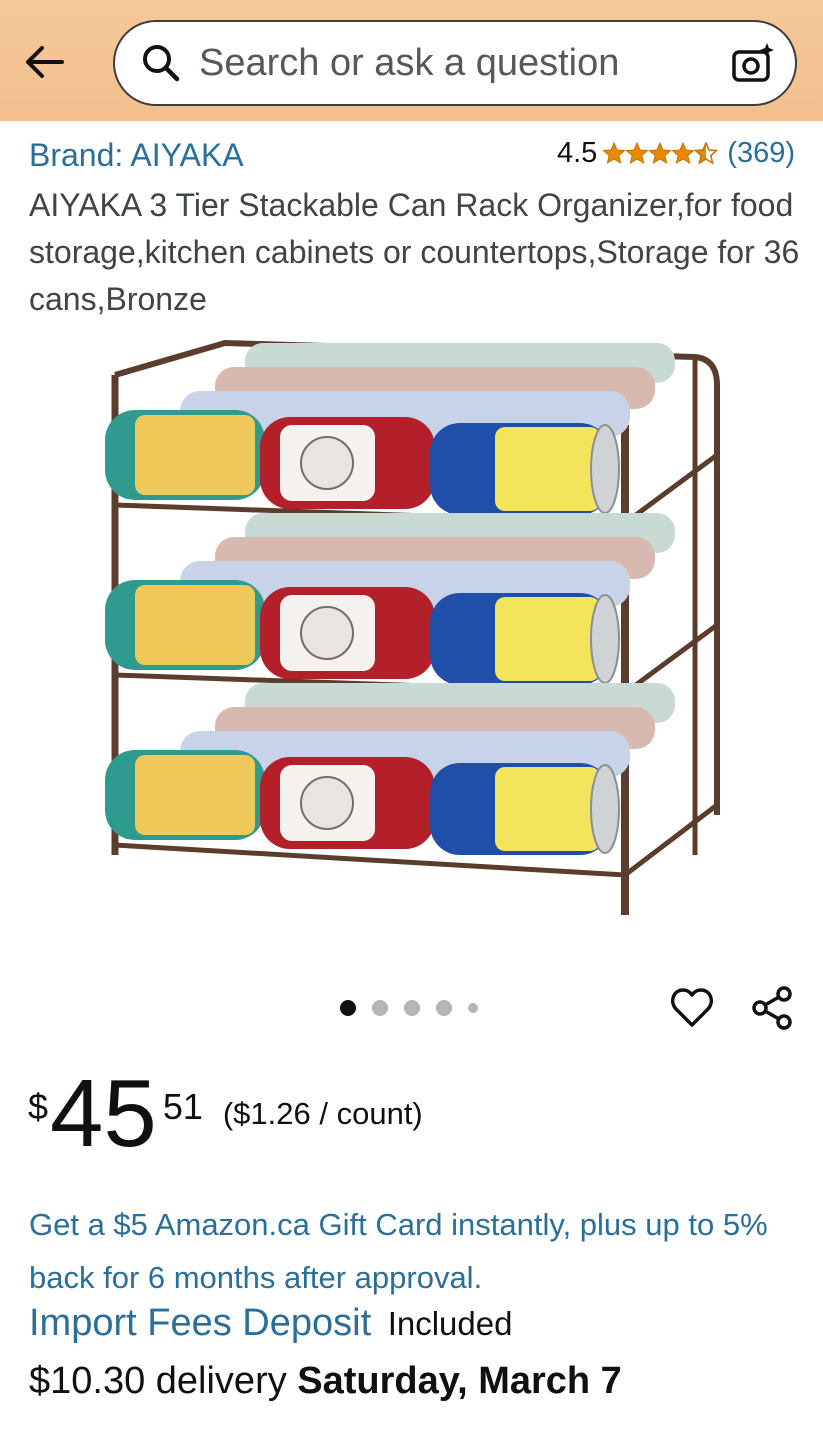 The height and width of the screenshot is (1440, 823). What do you see at coordinates (158, 1381) in the screenshot?
I see `delivery-price: $10.30 delivery` at bounding box center [158, 1381].